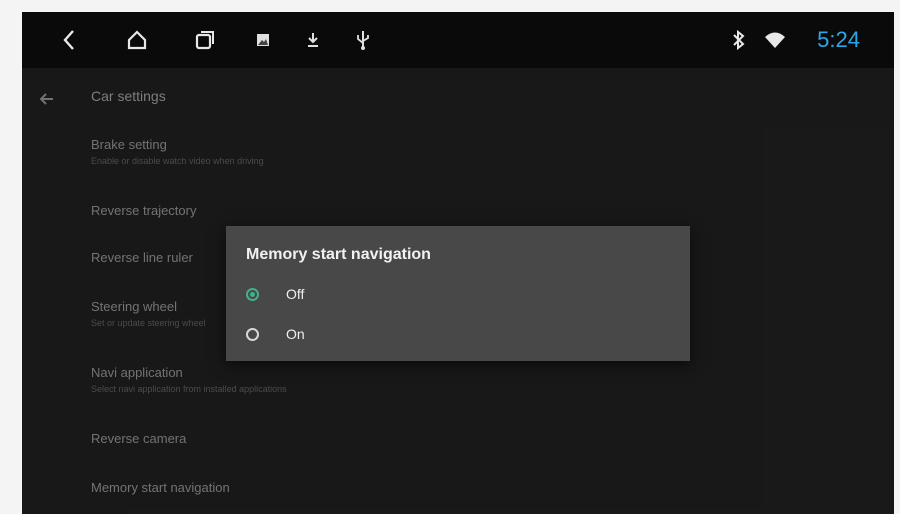 The width and height of the screenshot is (900, 514). Describe the element at coordinates (458, 40) in the screenshot. I see `status-bar: 5:24` at that location.